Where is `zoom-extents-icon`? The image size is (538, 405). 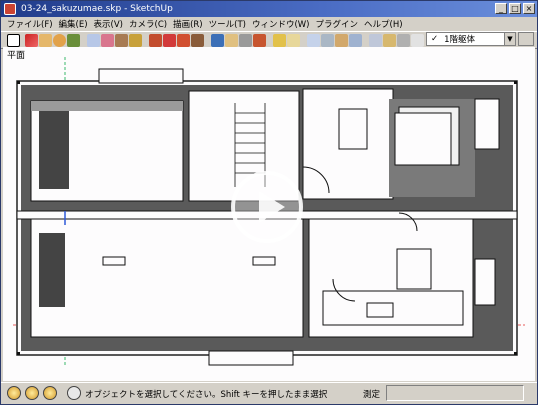
zoom-extents-icon is located at coordinates (259, 40).